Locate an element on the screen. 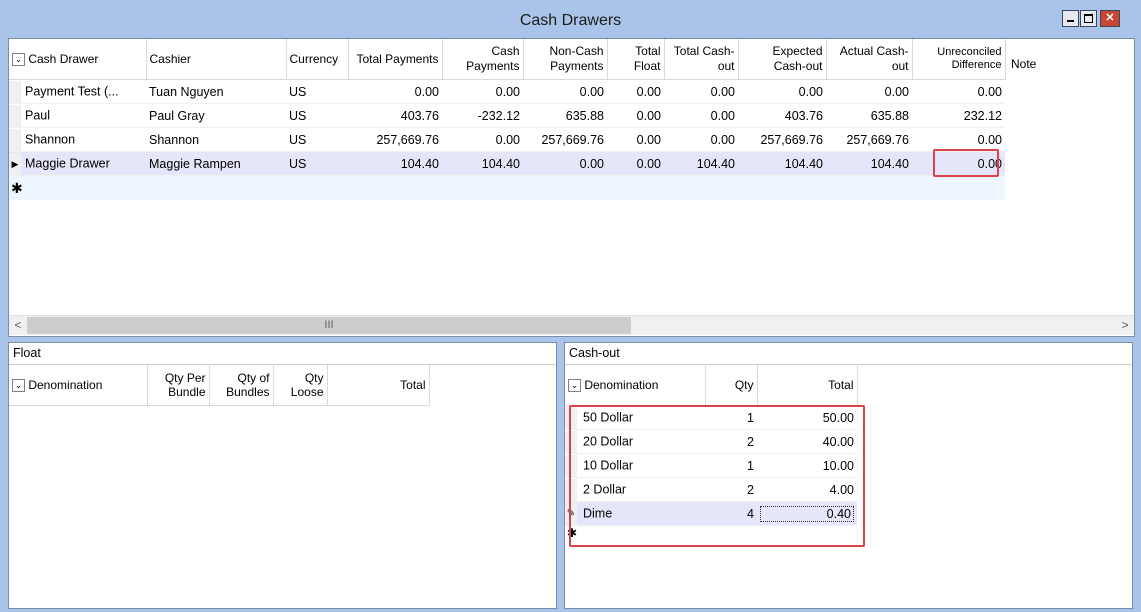 The image size is (1141, 612). float-col-total: Total is located at coordinates (378, 385).